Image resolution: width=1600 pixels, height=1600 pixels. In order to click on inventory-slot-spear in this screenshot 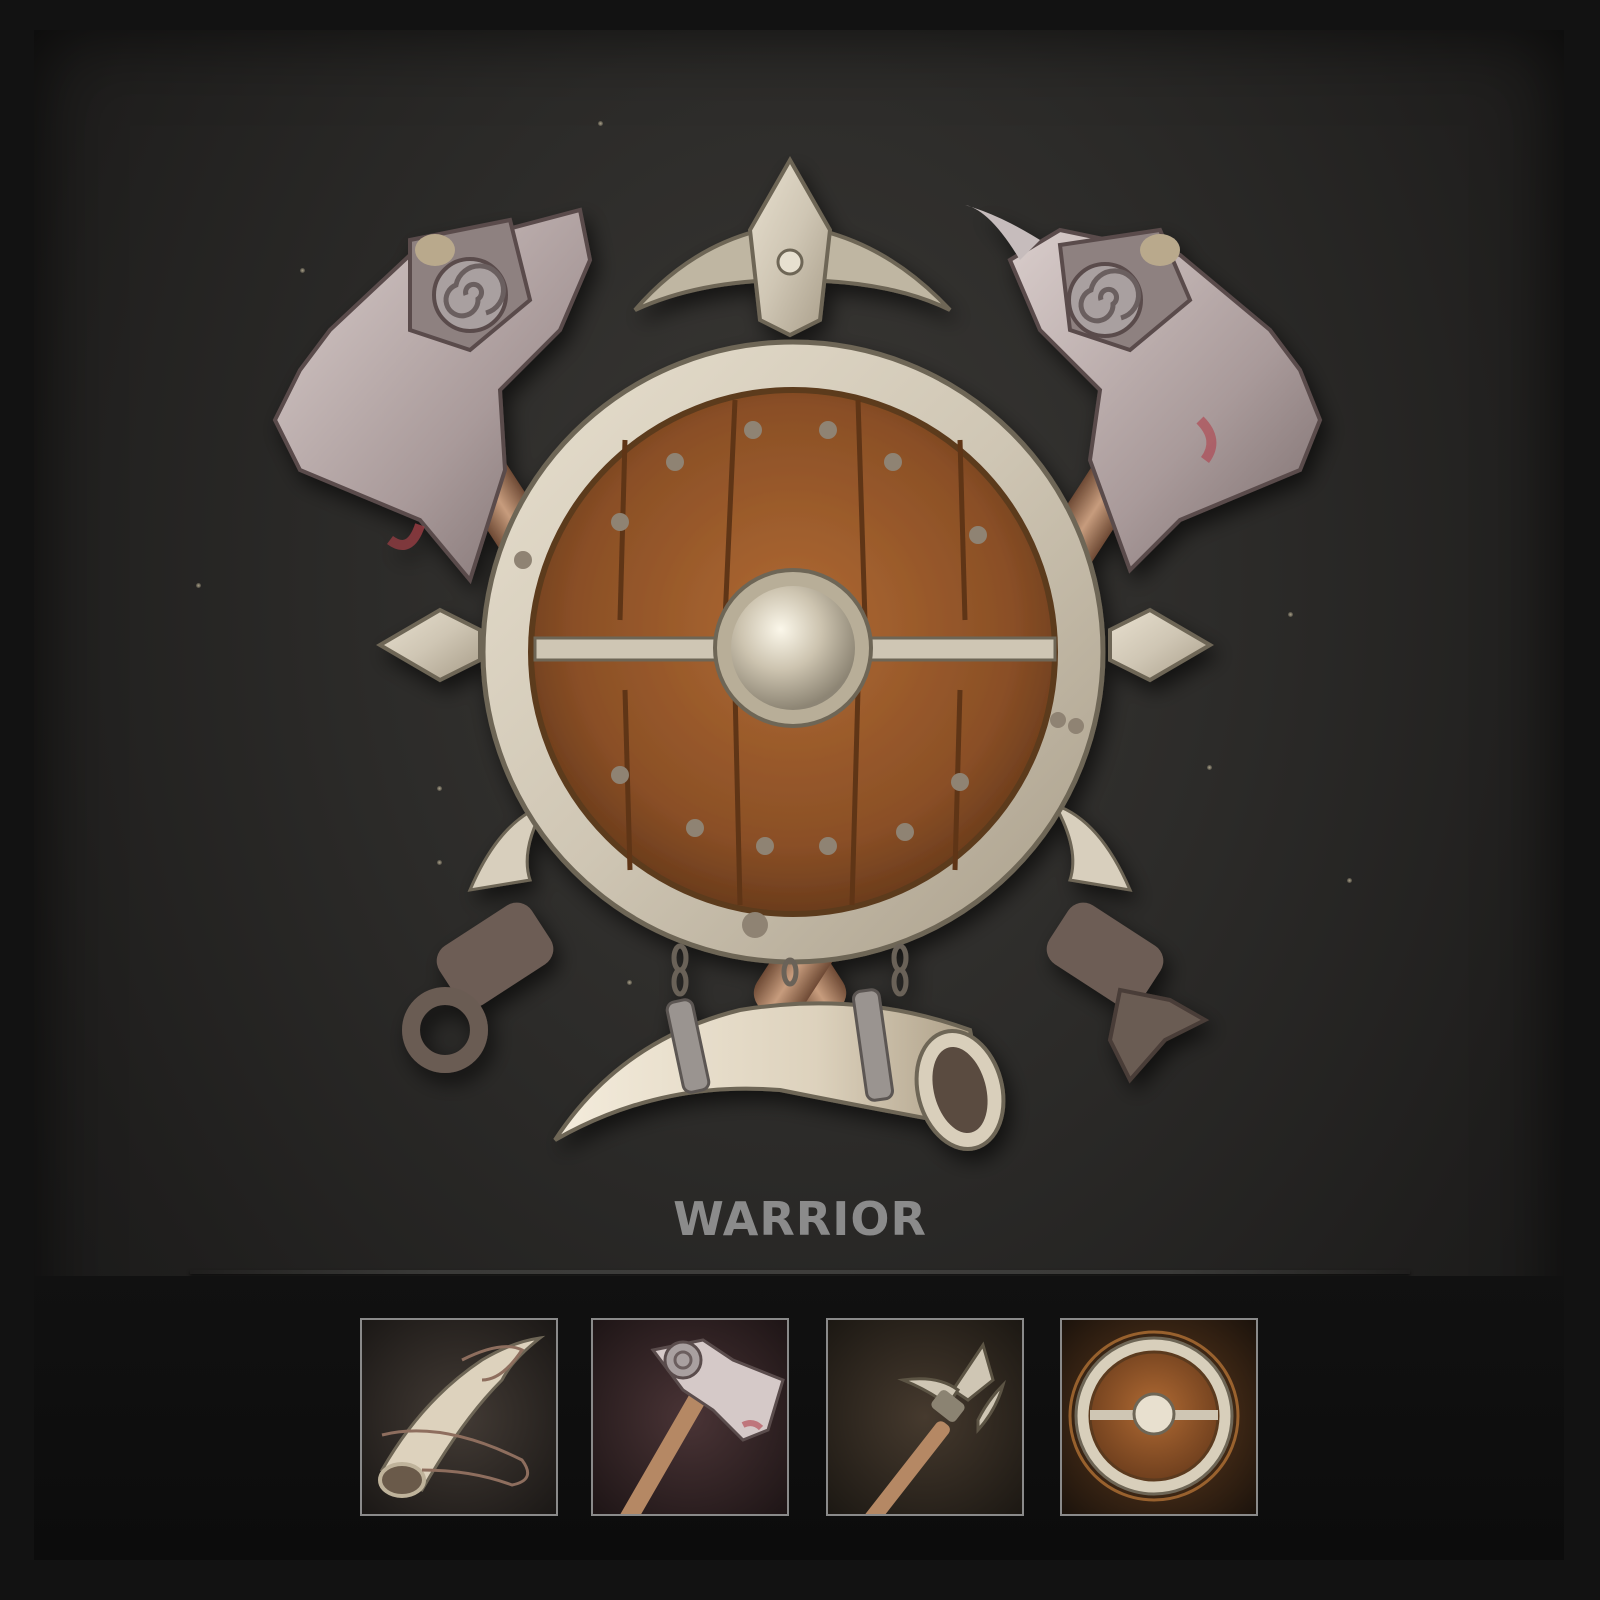, I will do `click(925, 1417)`.